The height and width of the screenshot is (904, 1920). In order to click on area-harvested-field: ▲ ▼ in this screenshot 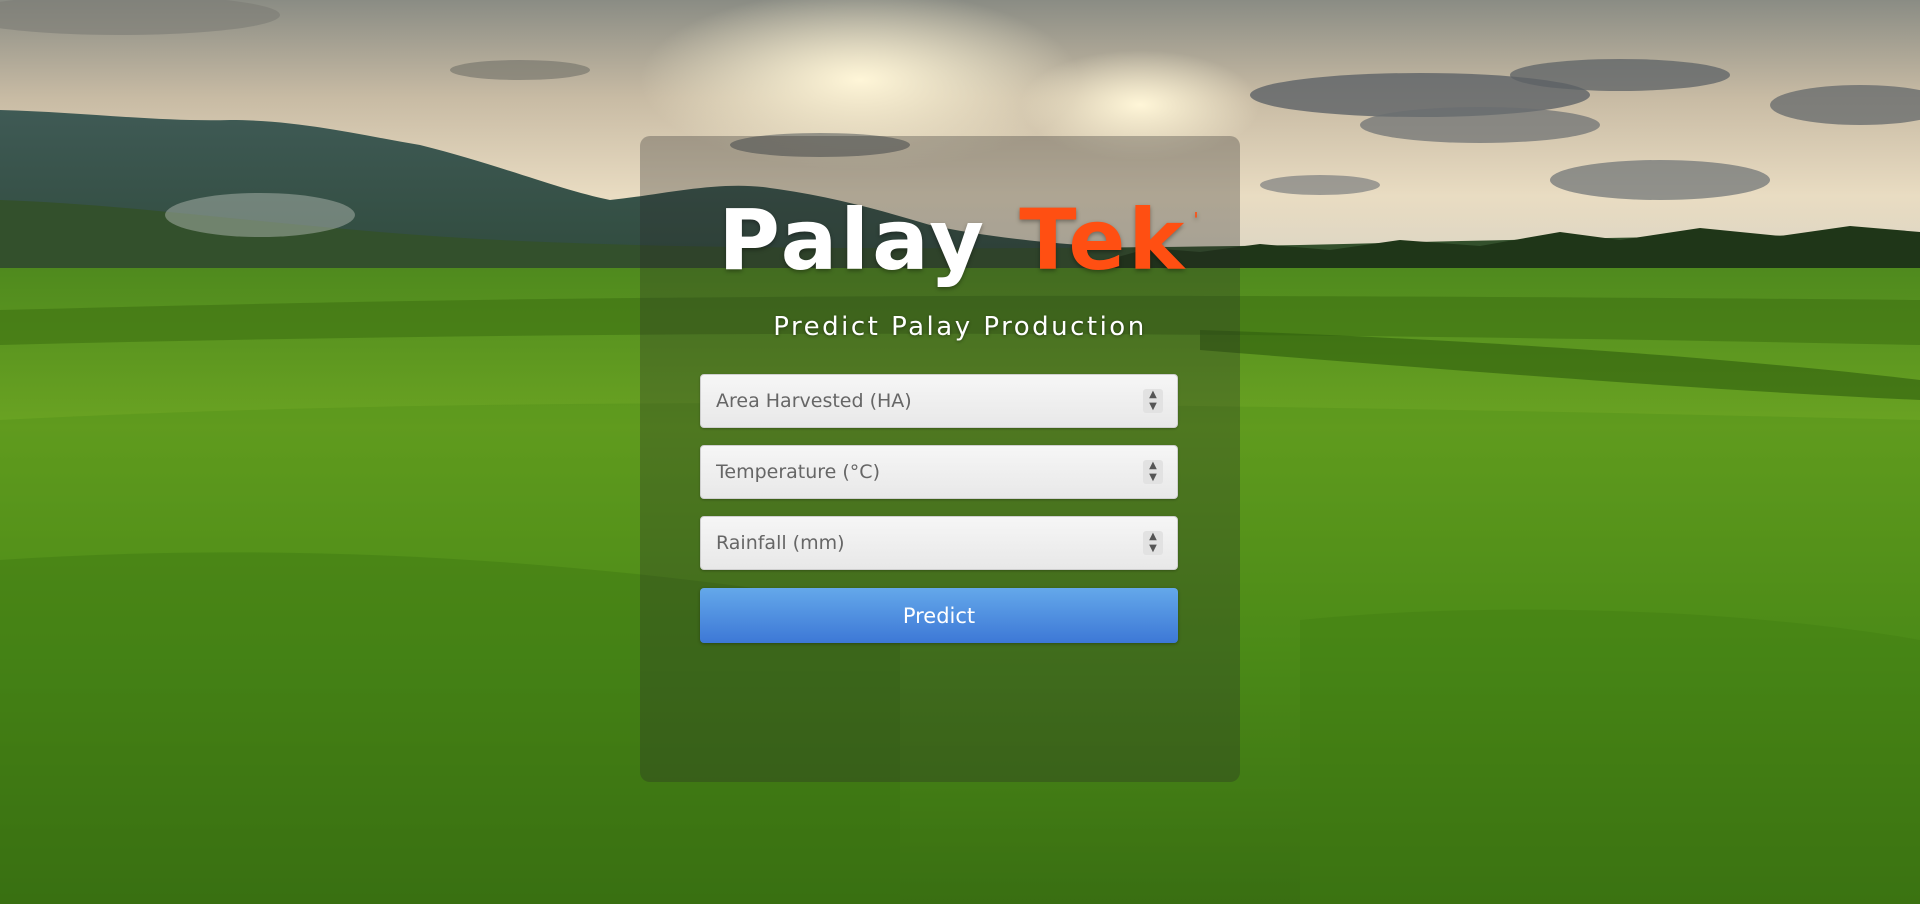, I will do `click(939, 401)`.